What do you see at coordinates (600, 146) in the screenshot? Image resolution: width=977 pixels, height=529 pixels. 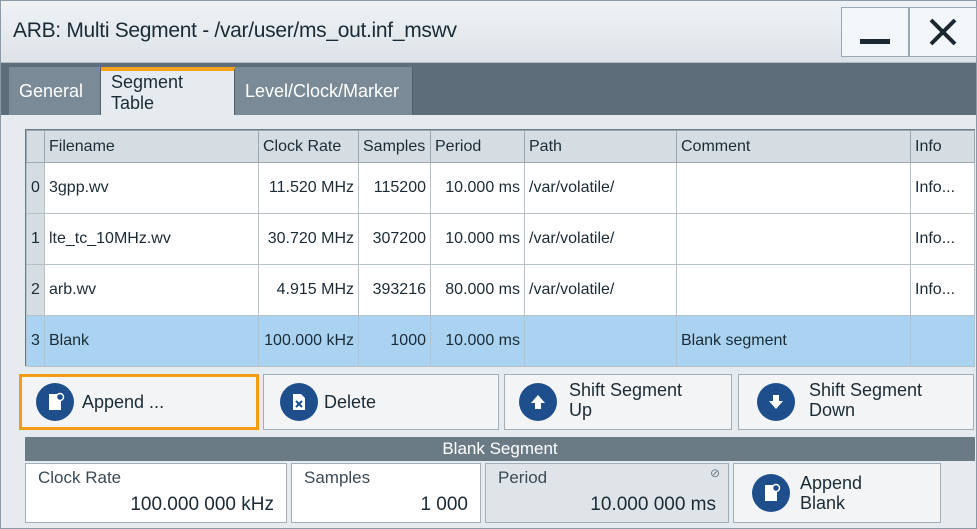 I see `header-path: Path` at bounding box center [600, 146].